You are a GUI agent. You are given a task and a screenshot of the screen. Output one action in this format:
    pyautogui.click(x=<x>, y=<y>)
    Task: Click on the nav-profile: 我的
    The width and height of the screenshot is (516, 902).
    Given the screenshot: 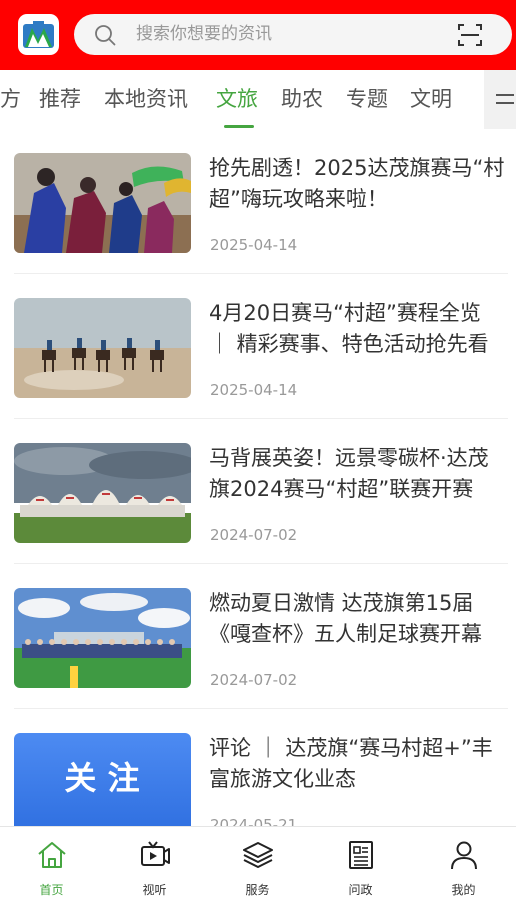 What is the action you would take?
    pyautogui.click(x=463, y=864)
    